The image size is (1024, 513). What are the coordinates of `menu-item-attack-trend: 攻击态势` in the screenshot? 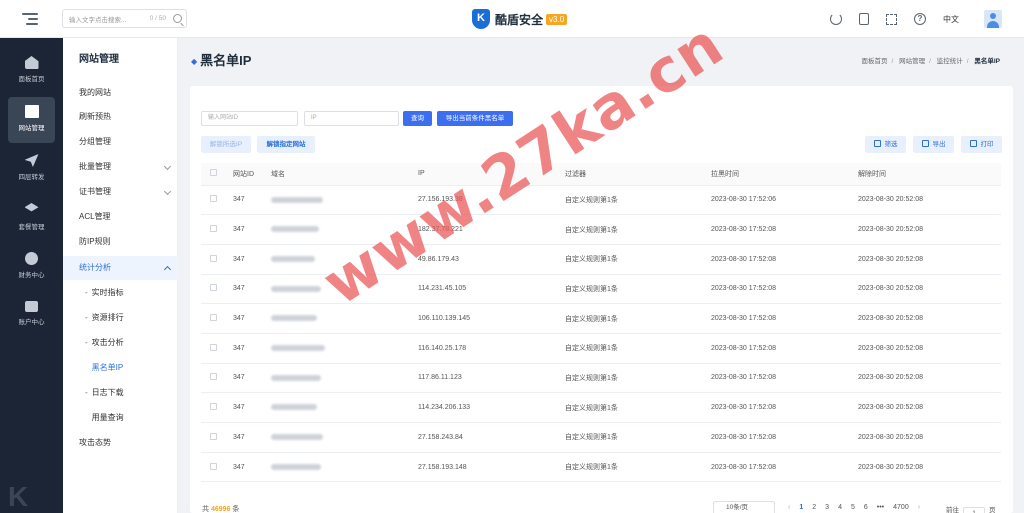 It's located at (120, 443).